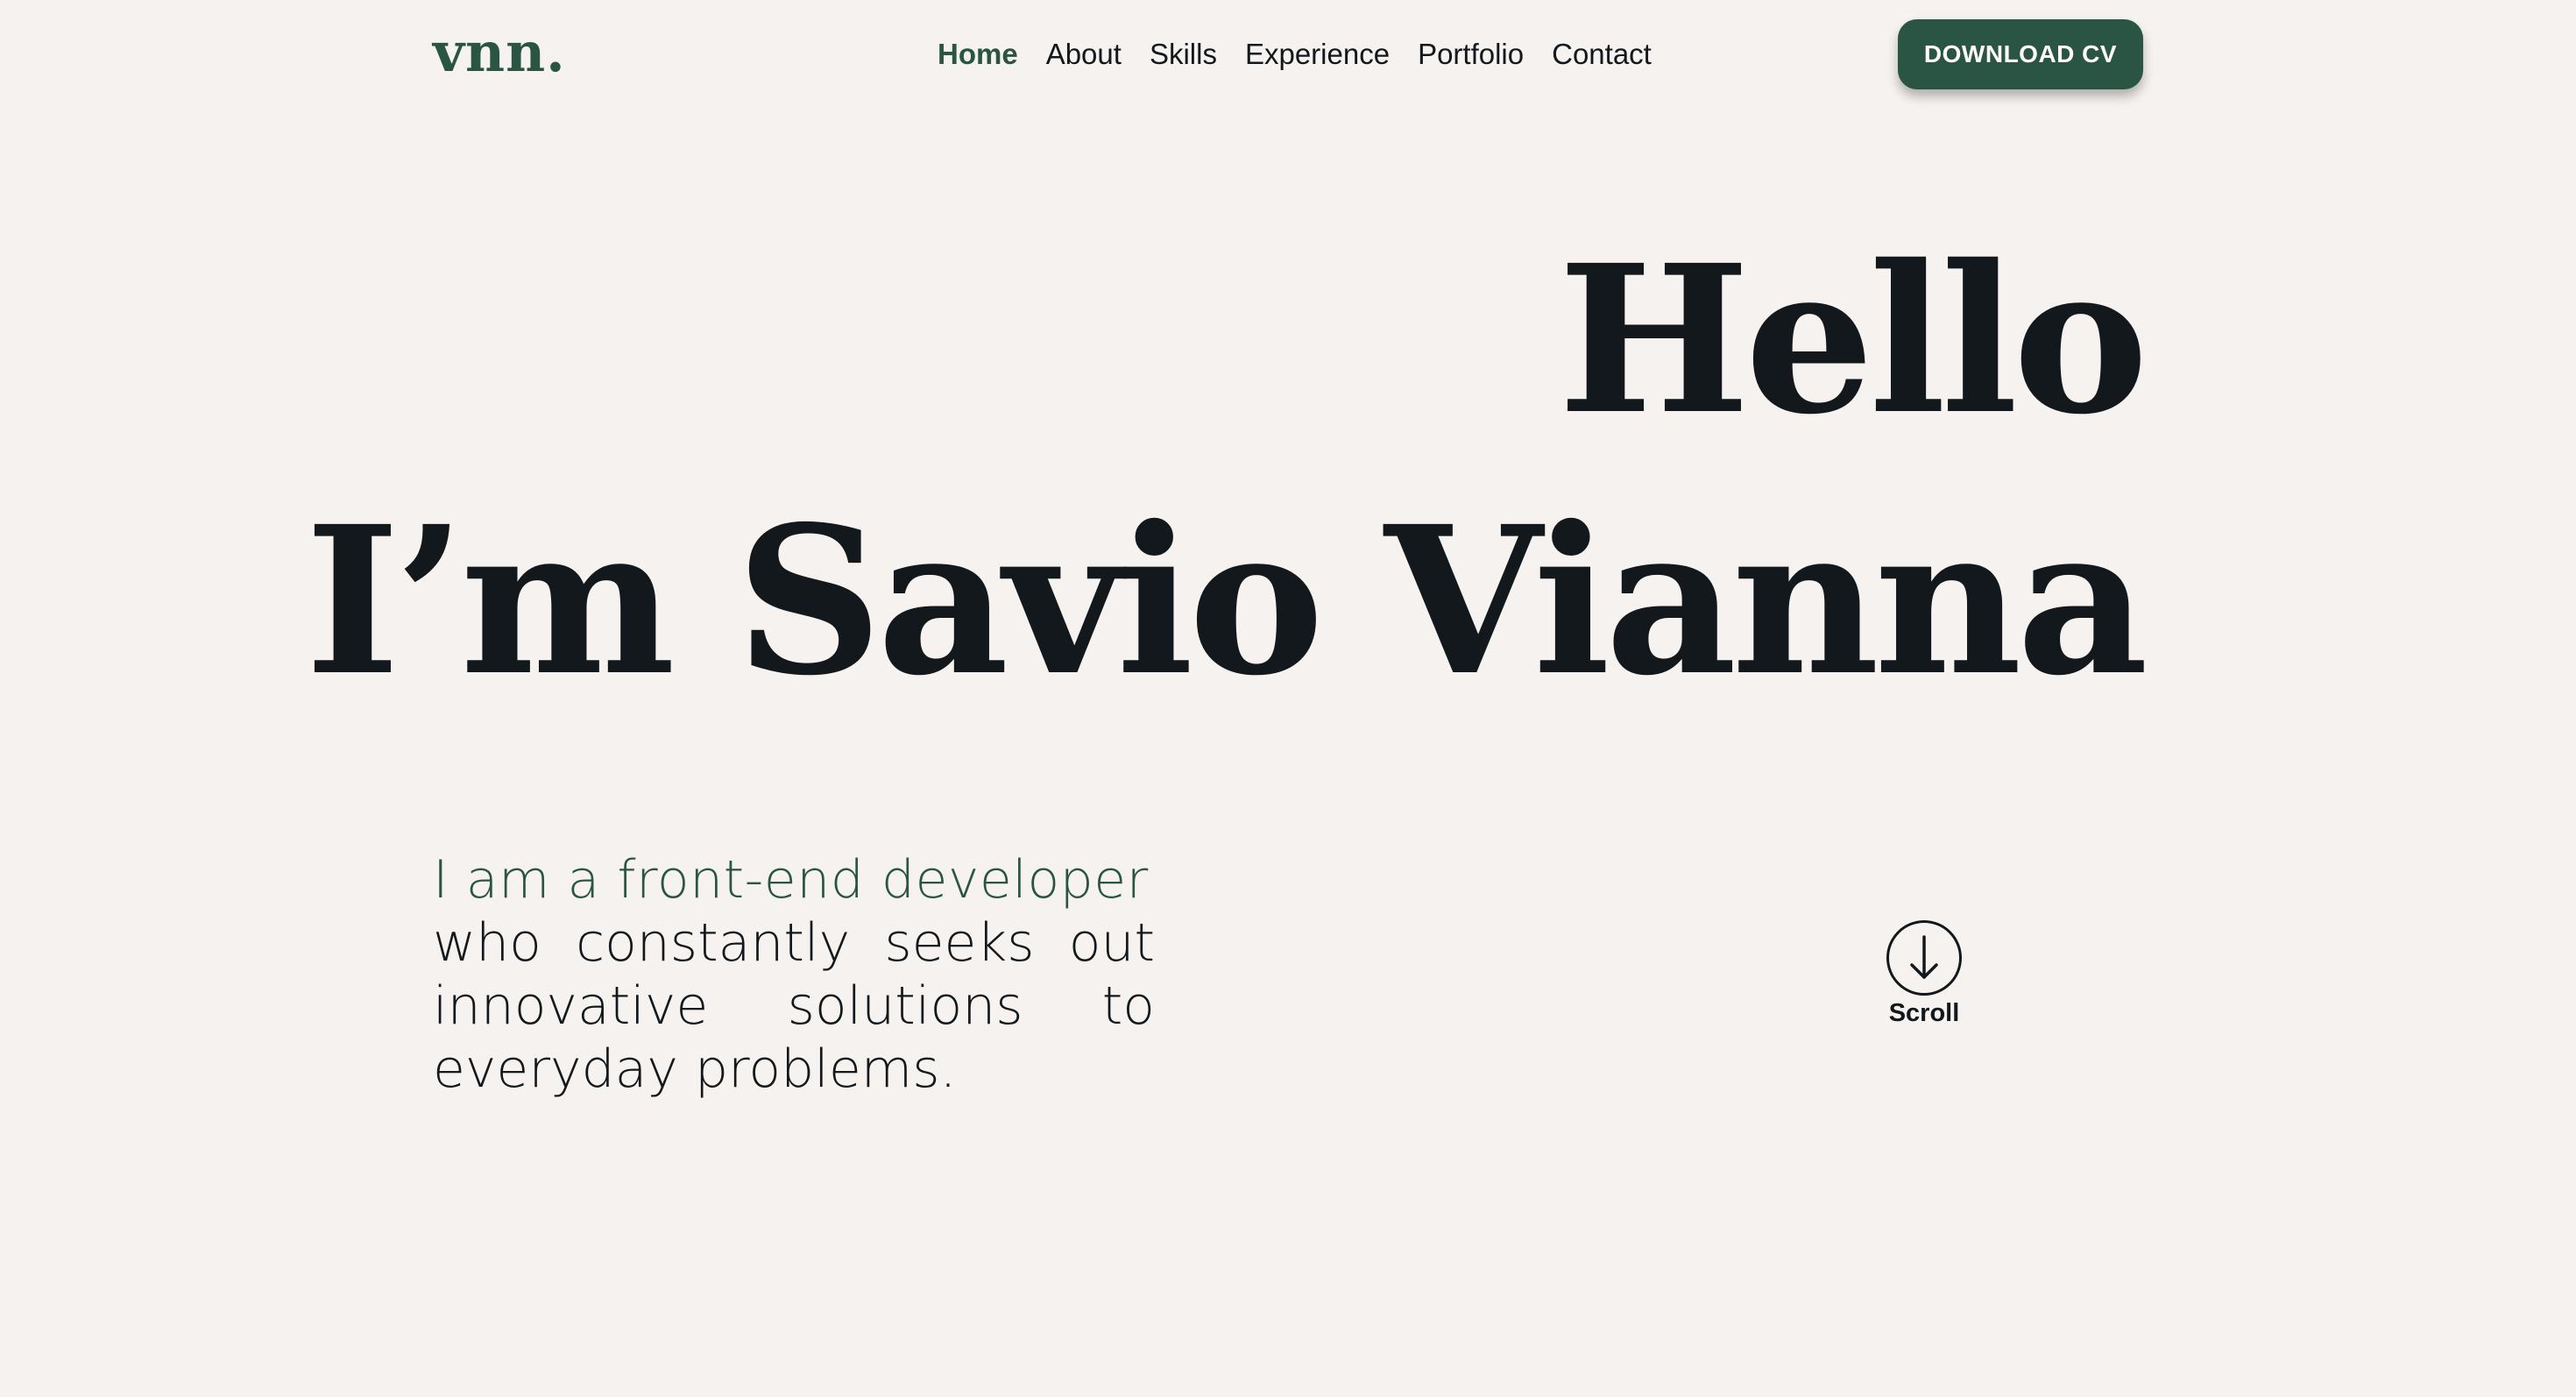 The height and width of the screenshot is (1397, 2576). What do you see at coordinates (1226, 600) in the screenshot?
I see `hero-name: I’m Savio Vianna` at bounding box center [1226, 600].